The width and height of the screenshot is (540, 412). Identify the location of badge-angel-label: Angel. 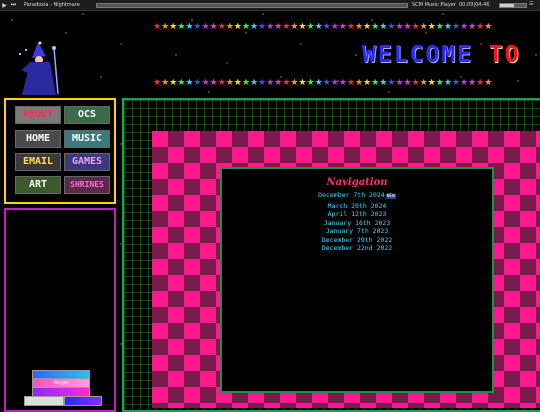
(61, 383).